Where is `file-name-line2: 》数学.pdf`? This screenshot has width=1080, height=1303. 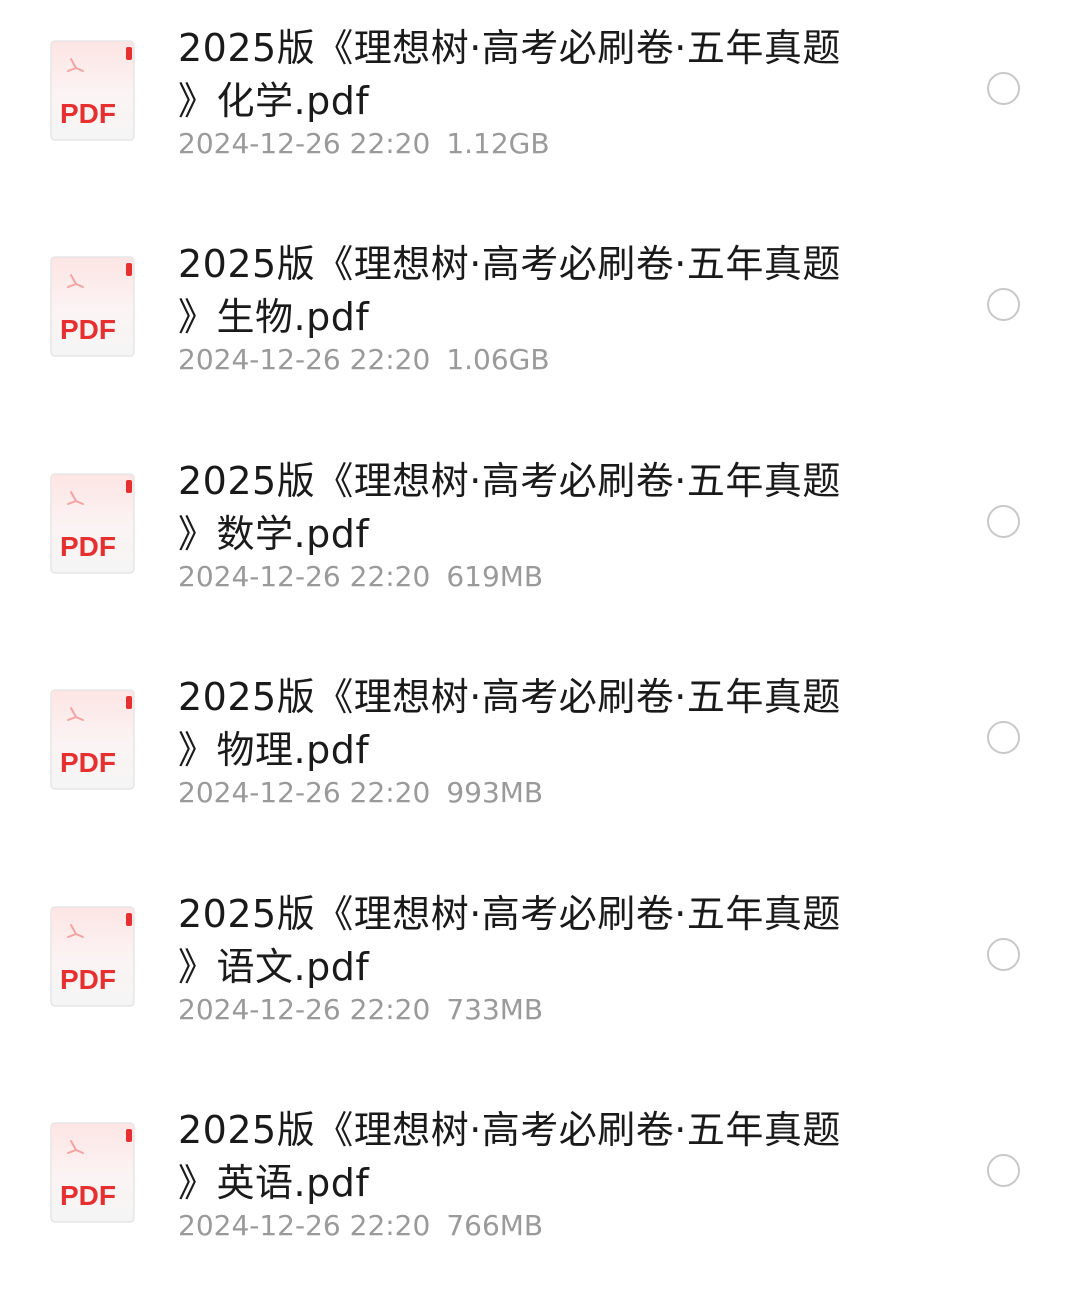 file-name-line2: 》数学.pdf is located at coordinates (274, 534).